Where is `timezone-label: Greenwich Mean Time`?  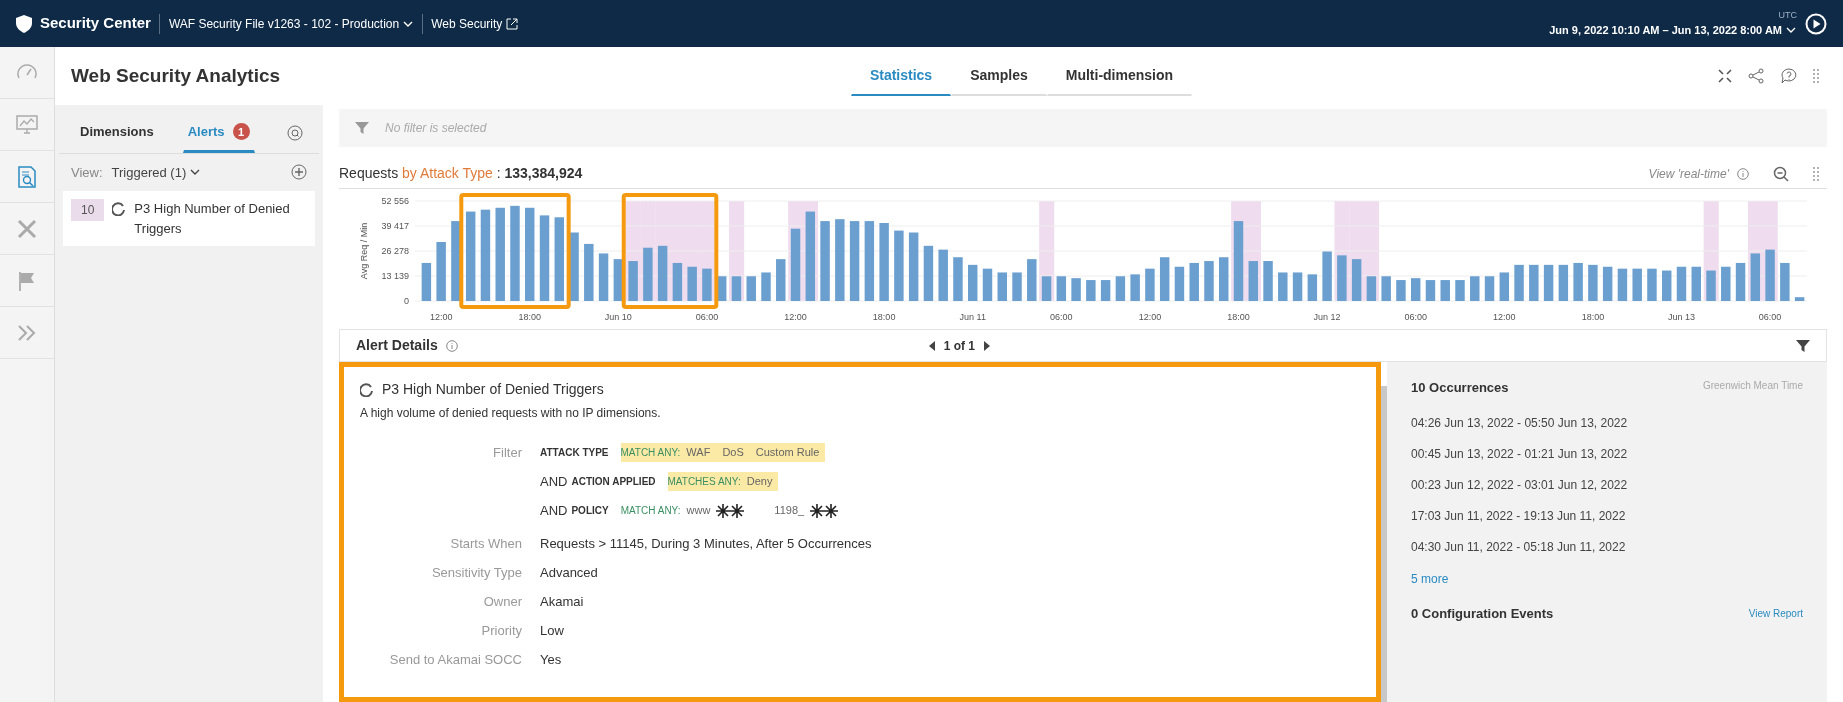
timezone-label: Greenwich Mean Time is located at coordinates (1752, 386).